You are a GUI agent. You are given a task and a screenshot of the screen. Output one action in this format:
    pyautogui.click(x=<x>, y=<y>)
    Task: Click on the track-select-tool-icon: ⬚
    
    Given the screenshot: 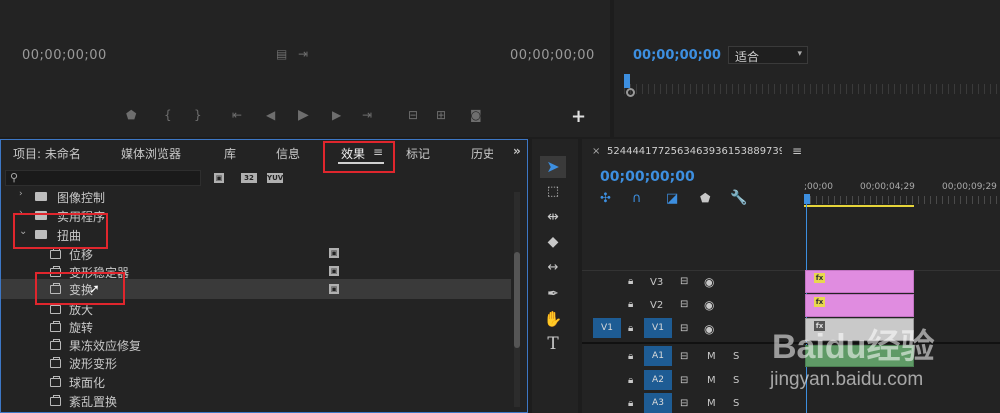 What is the action you would take?
    pyautogui.click(x=553, y=192)
    